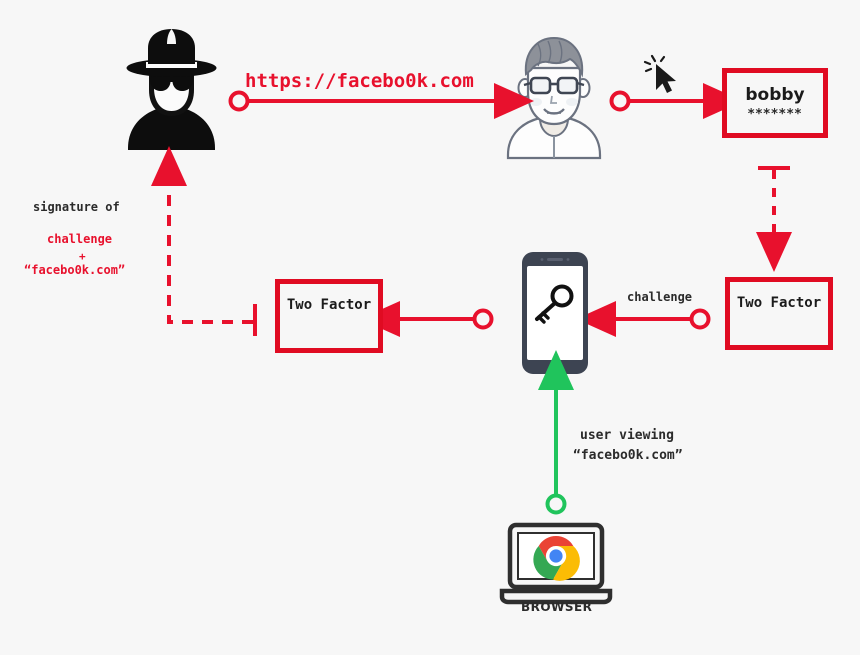 The image size is (860, 655). I want to click on credentials-box: bobby *******, so click(775, 103).